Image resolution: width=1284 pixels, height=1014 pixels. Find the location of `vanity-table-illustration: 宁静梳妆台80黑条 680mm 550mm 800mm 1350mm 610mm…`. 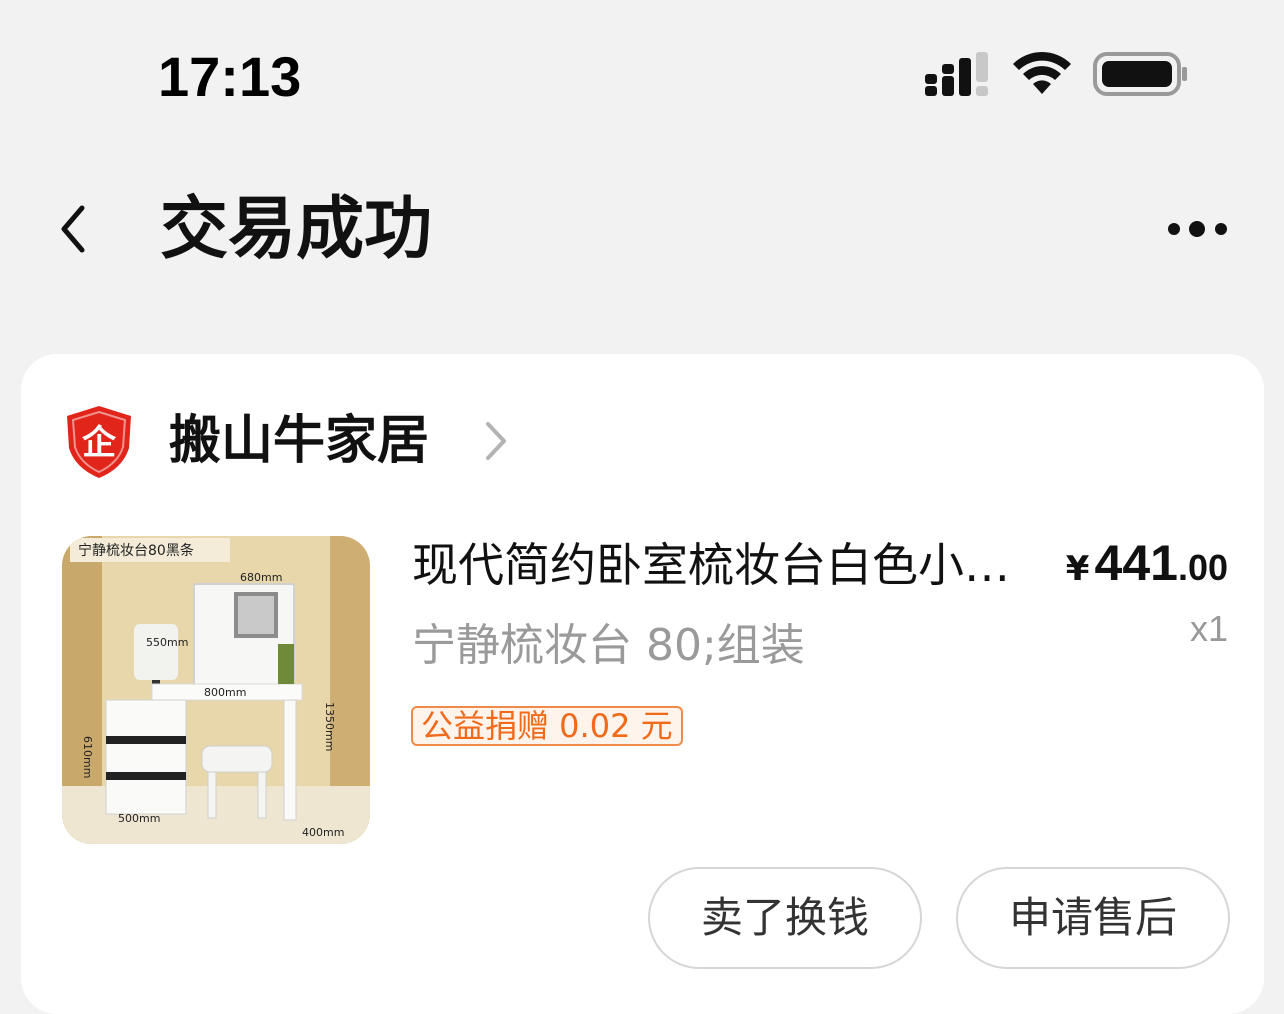

vanity-table-illustration: 宁静梳妆台80黑条 680mm 550mm 800mm 1350mm 610mm… is located at coordinates (216, 690).